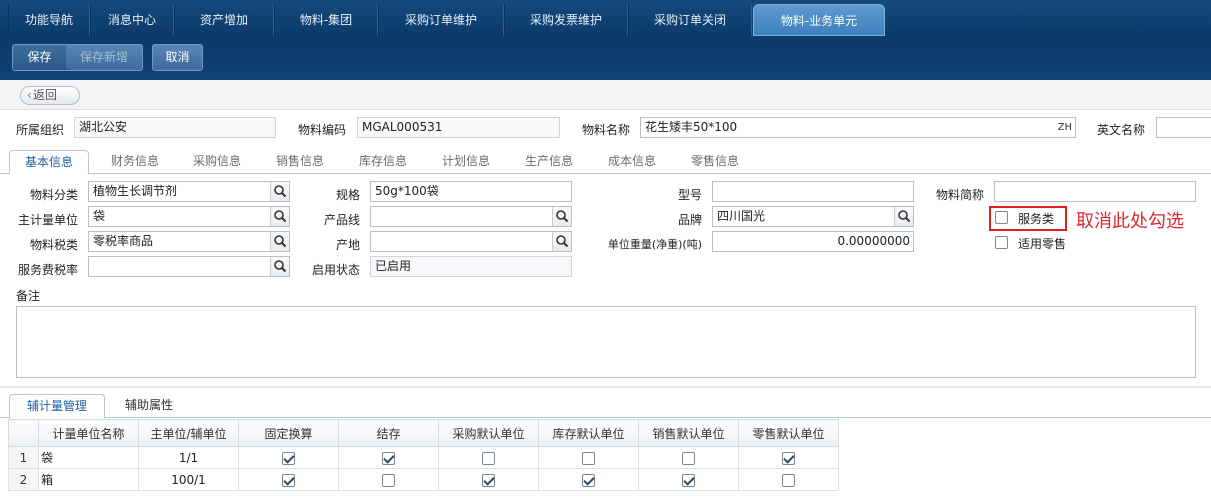  Describe the element at coordinates (423, 479) in the screenshot. I see `table-row: 2 箱 100/1` at that location.